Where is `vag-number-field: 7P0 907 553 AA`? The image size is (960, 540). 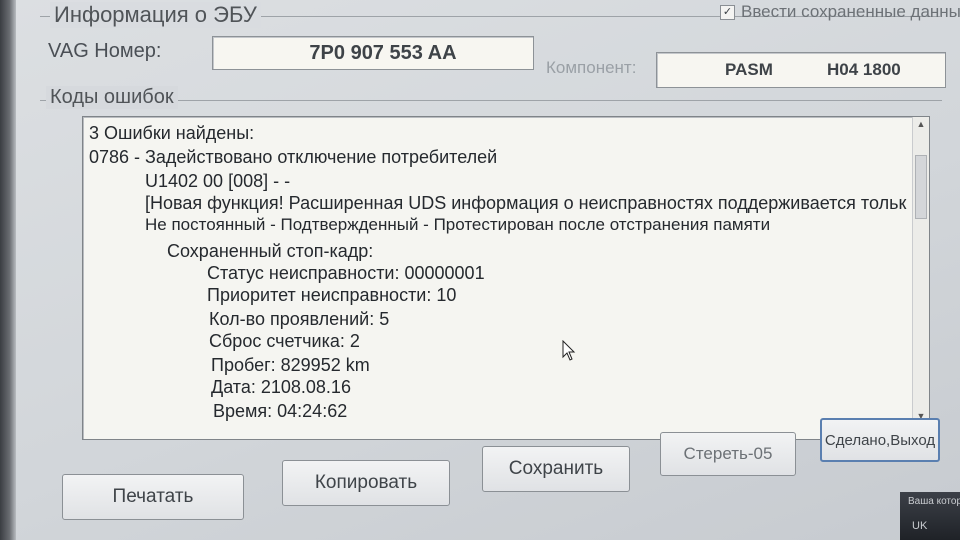
vag-number-field: 7P0 907 553 AA is located at coordinates (373, 53).